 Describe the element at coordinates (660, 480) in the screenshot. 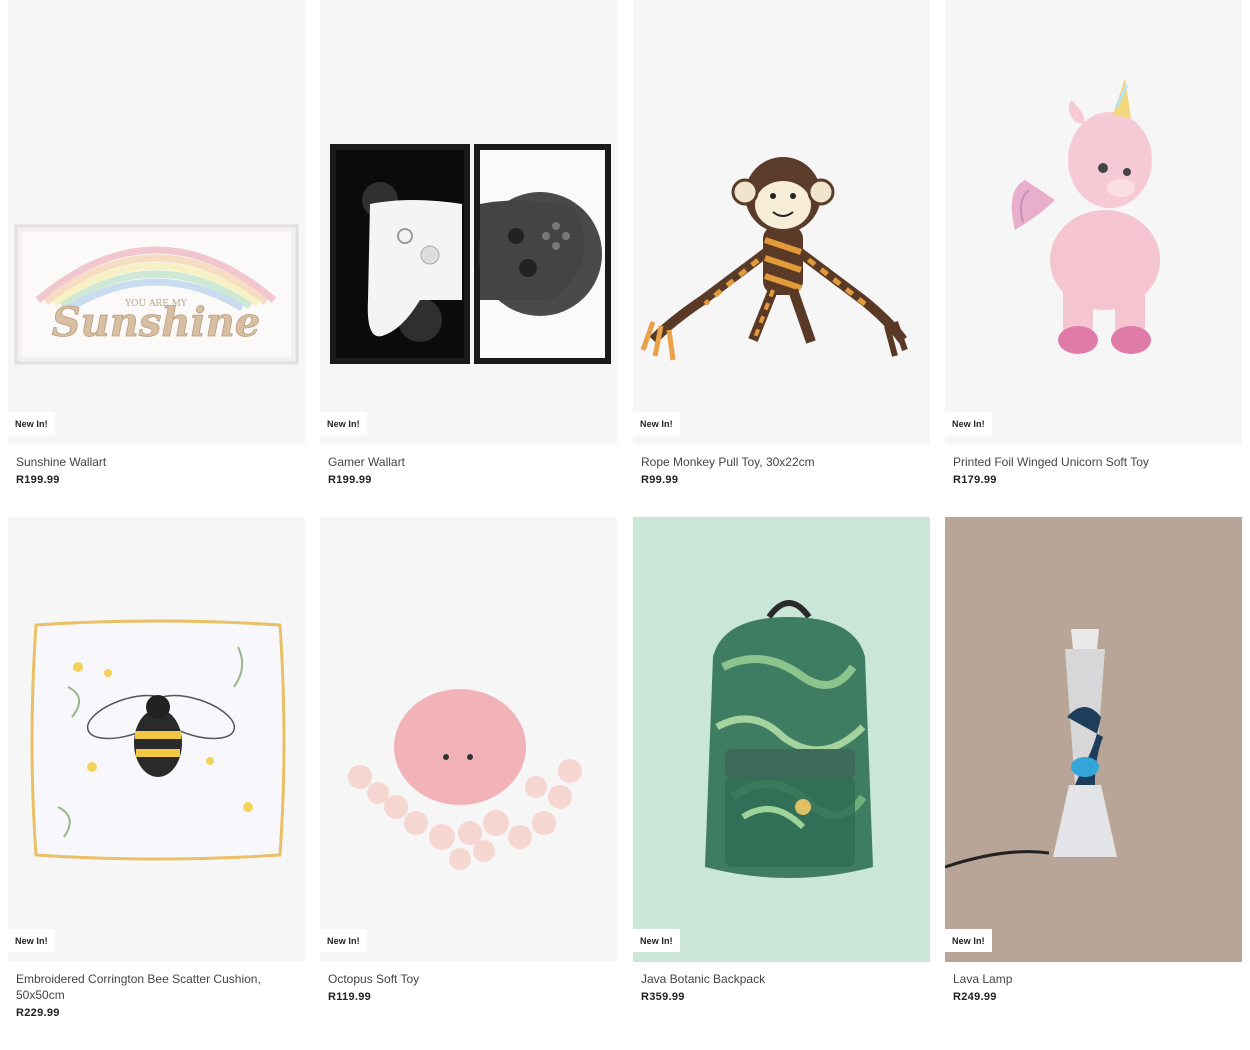

I see `product-price: R99.99` at that location.